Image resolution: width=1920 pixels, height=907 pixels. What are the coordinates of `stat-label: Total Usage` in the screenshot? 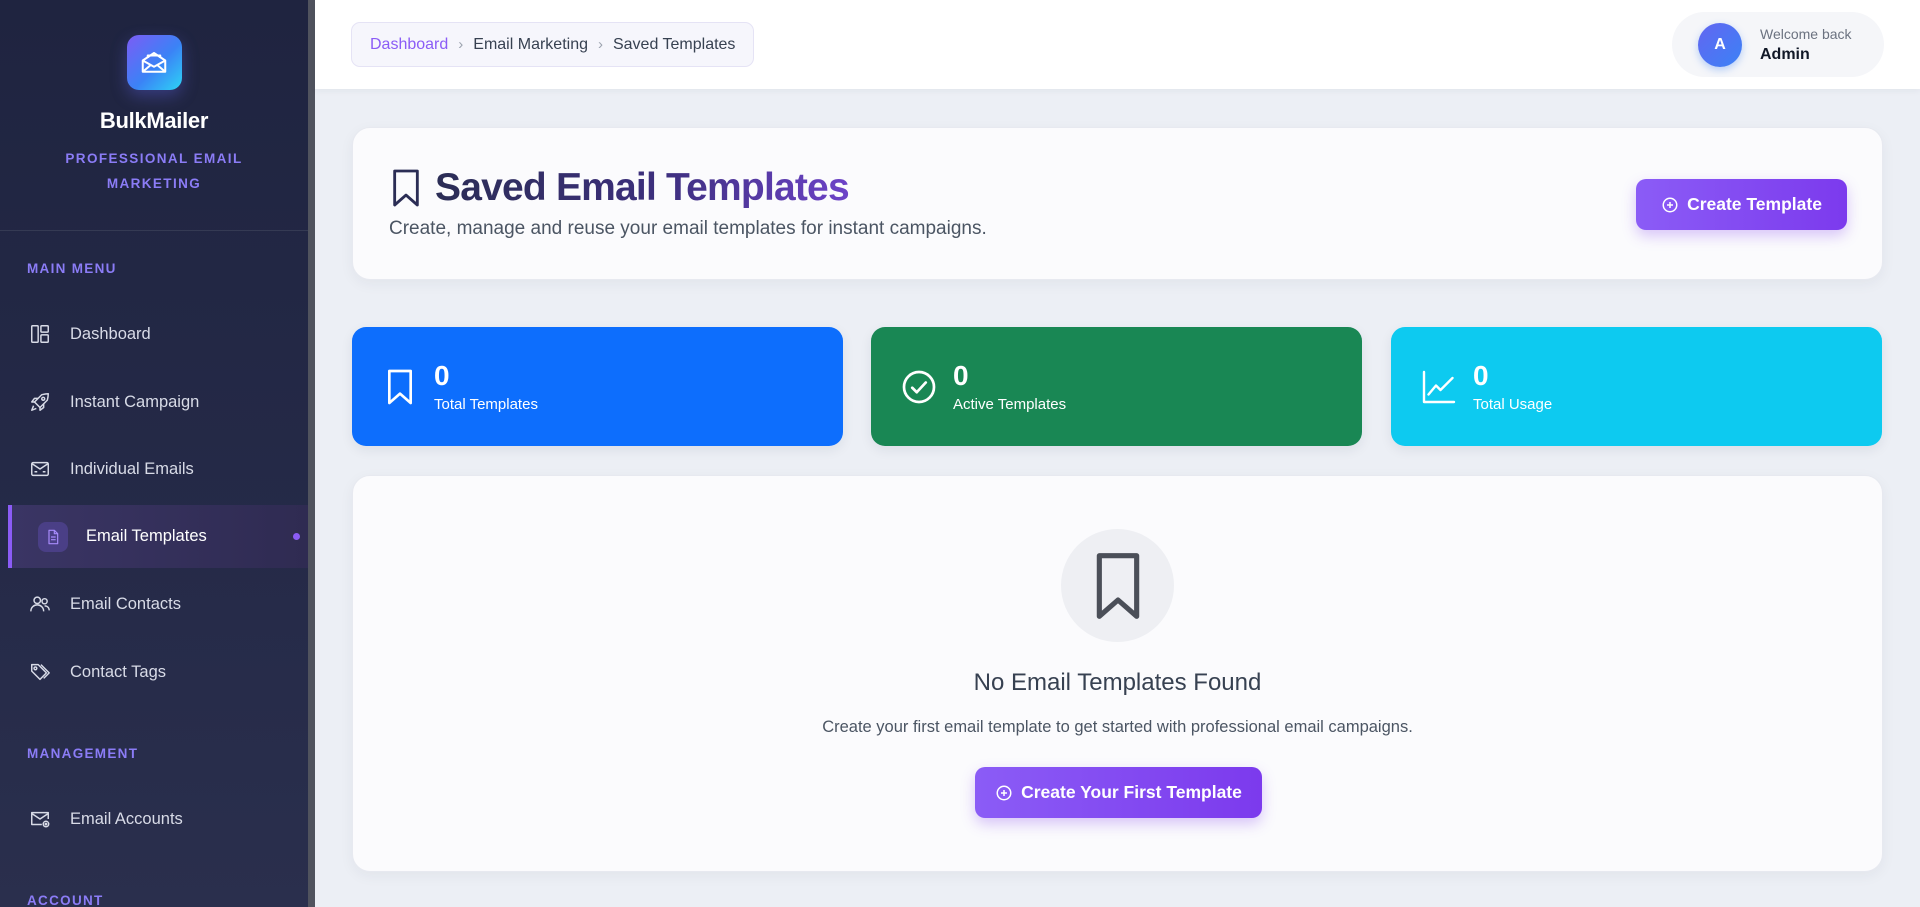 It's located at (1513, 404).